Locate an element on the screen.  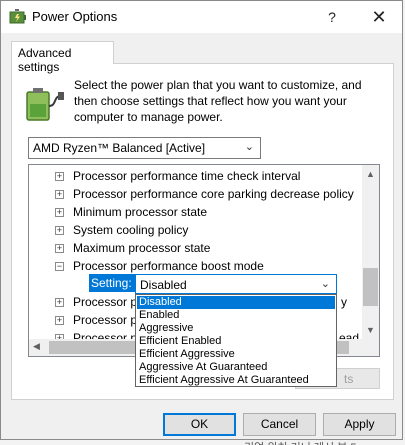
dropdown-option: Efficient Aggressive is located at coordinates (236, 354).